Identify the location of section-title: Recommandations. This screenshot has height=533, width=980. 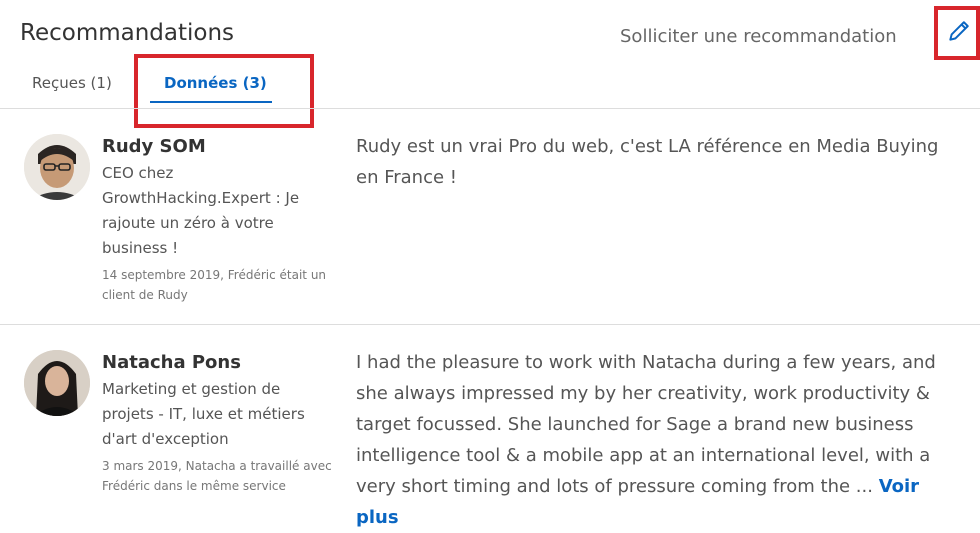
(127, 33).